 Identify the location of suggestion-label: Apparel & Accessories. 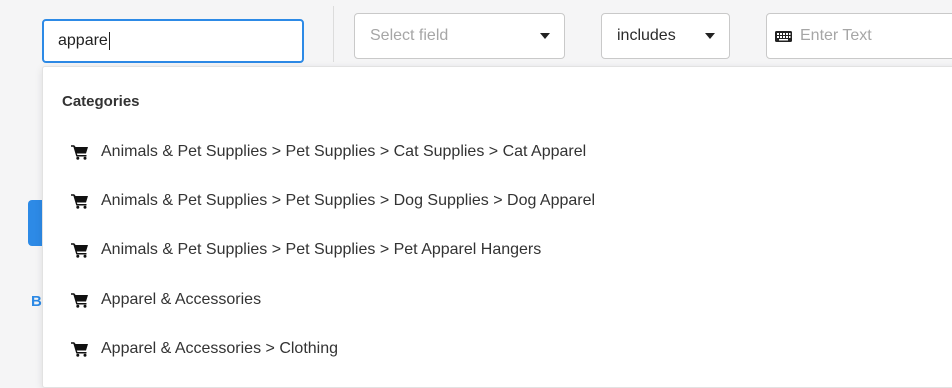
(181, 299).